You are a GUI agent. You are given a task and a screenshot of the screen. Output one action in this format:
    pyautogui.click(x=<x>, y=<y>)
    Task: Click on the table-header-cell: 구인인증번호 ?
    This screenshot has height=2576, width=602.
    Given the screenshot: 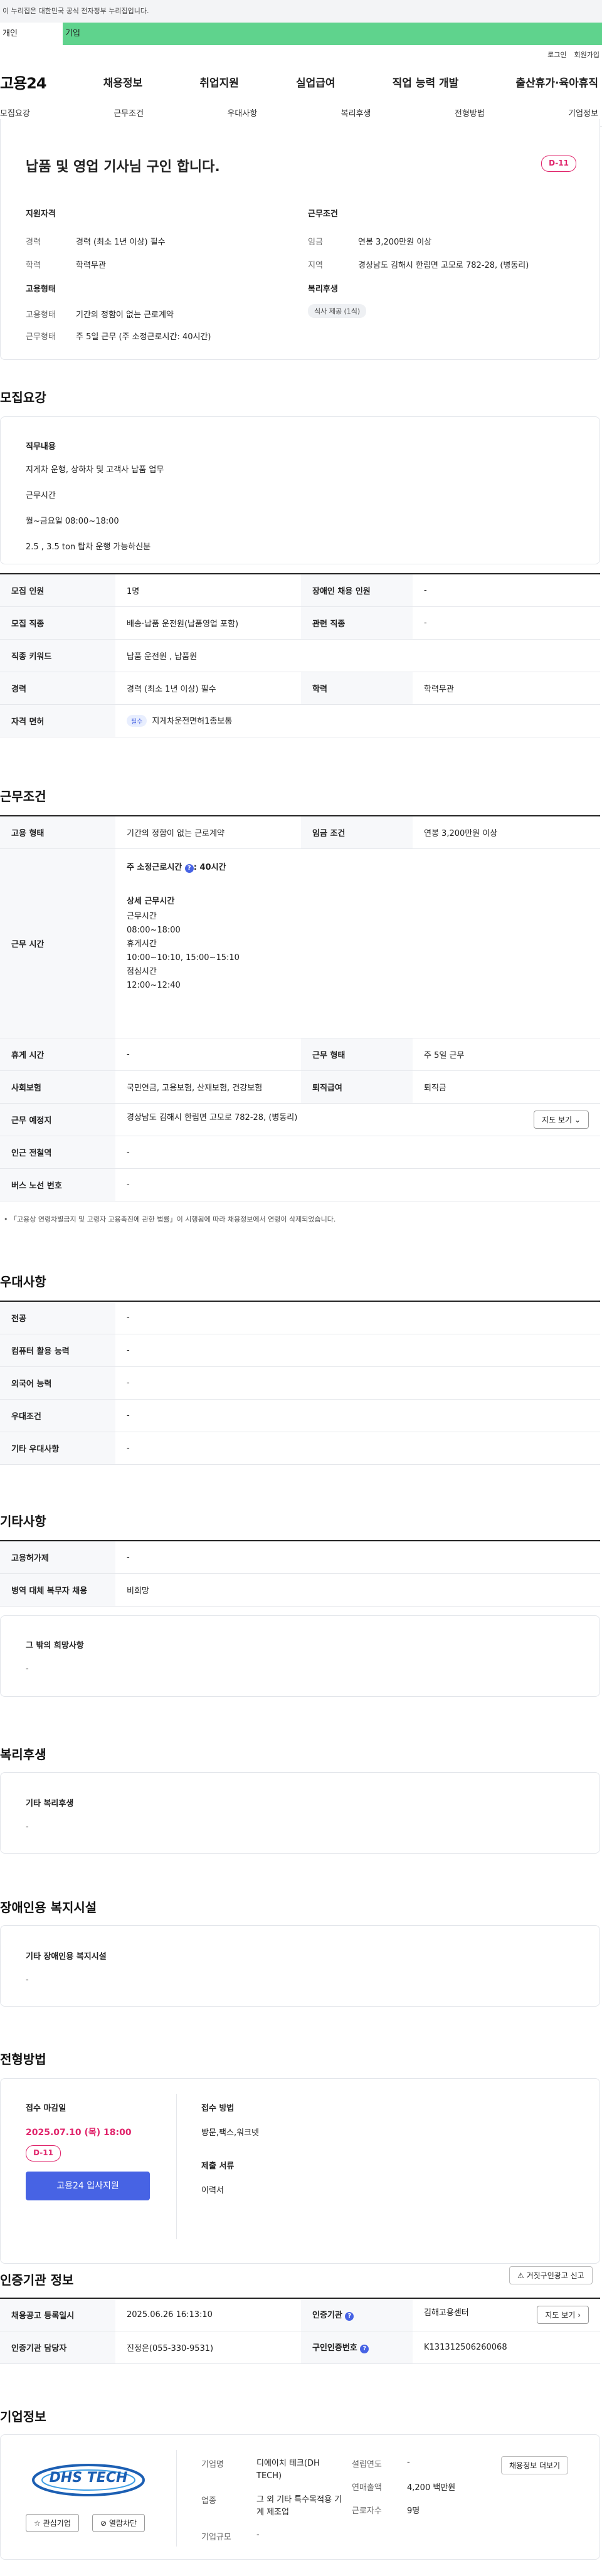 What is the action you would take?
    pyautogui.click(x=357, y=2347)
    